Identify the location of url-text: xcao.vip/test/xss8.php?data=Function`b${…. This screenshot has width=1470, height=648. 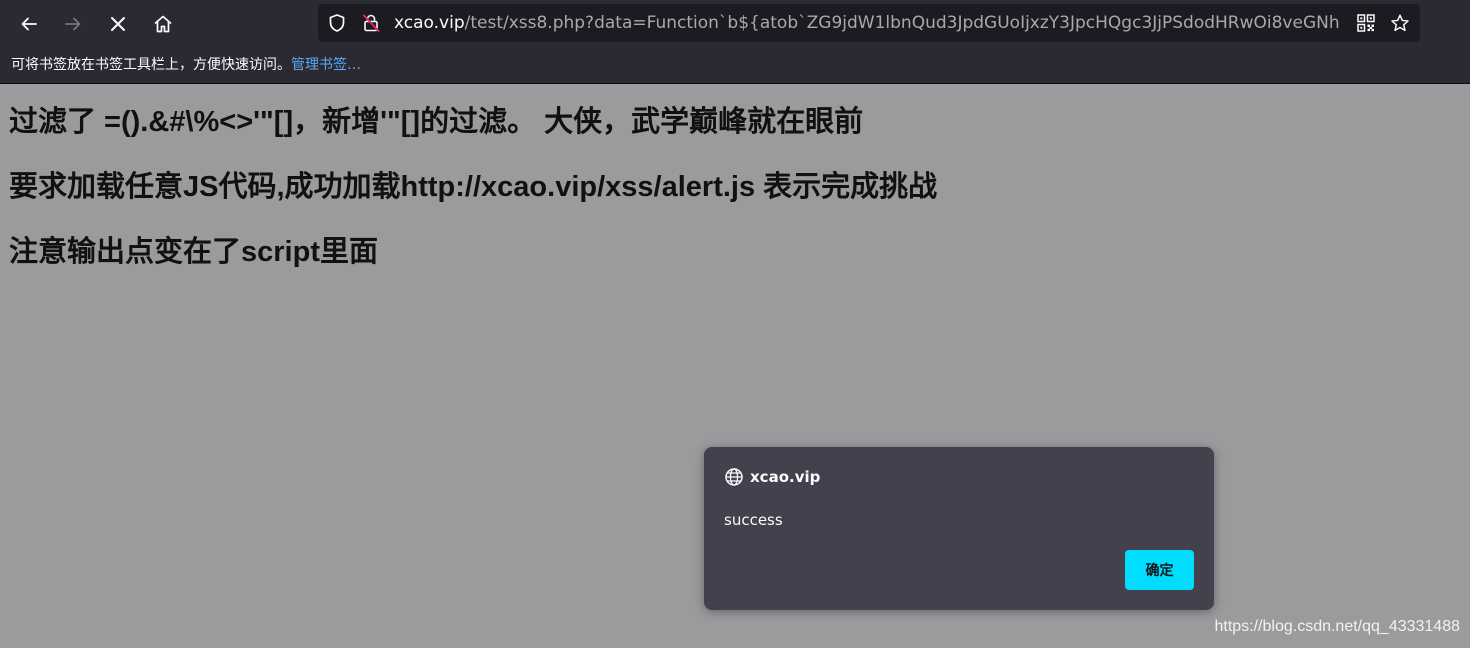
(867, 23).